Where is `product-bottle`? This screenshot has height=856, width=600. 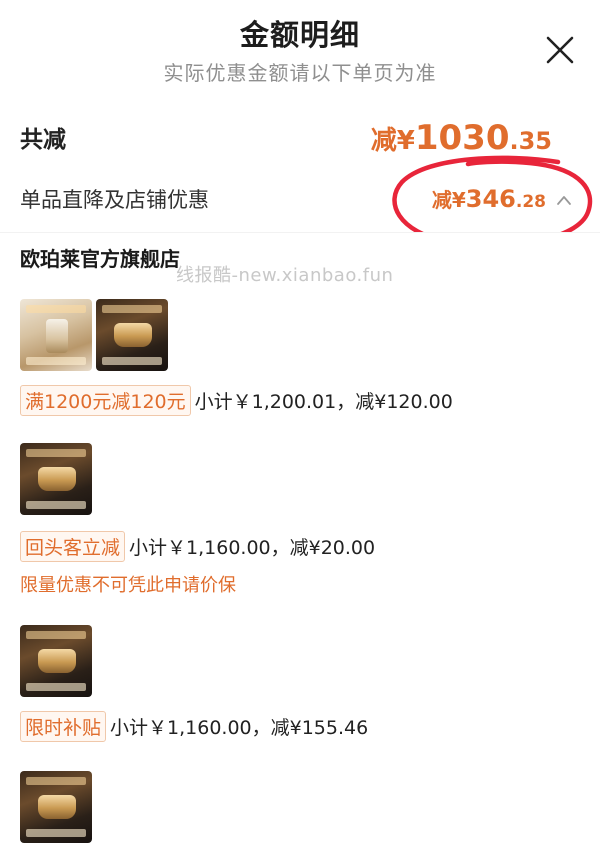 product-bottle is located at coordinates (57, 336).